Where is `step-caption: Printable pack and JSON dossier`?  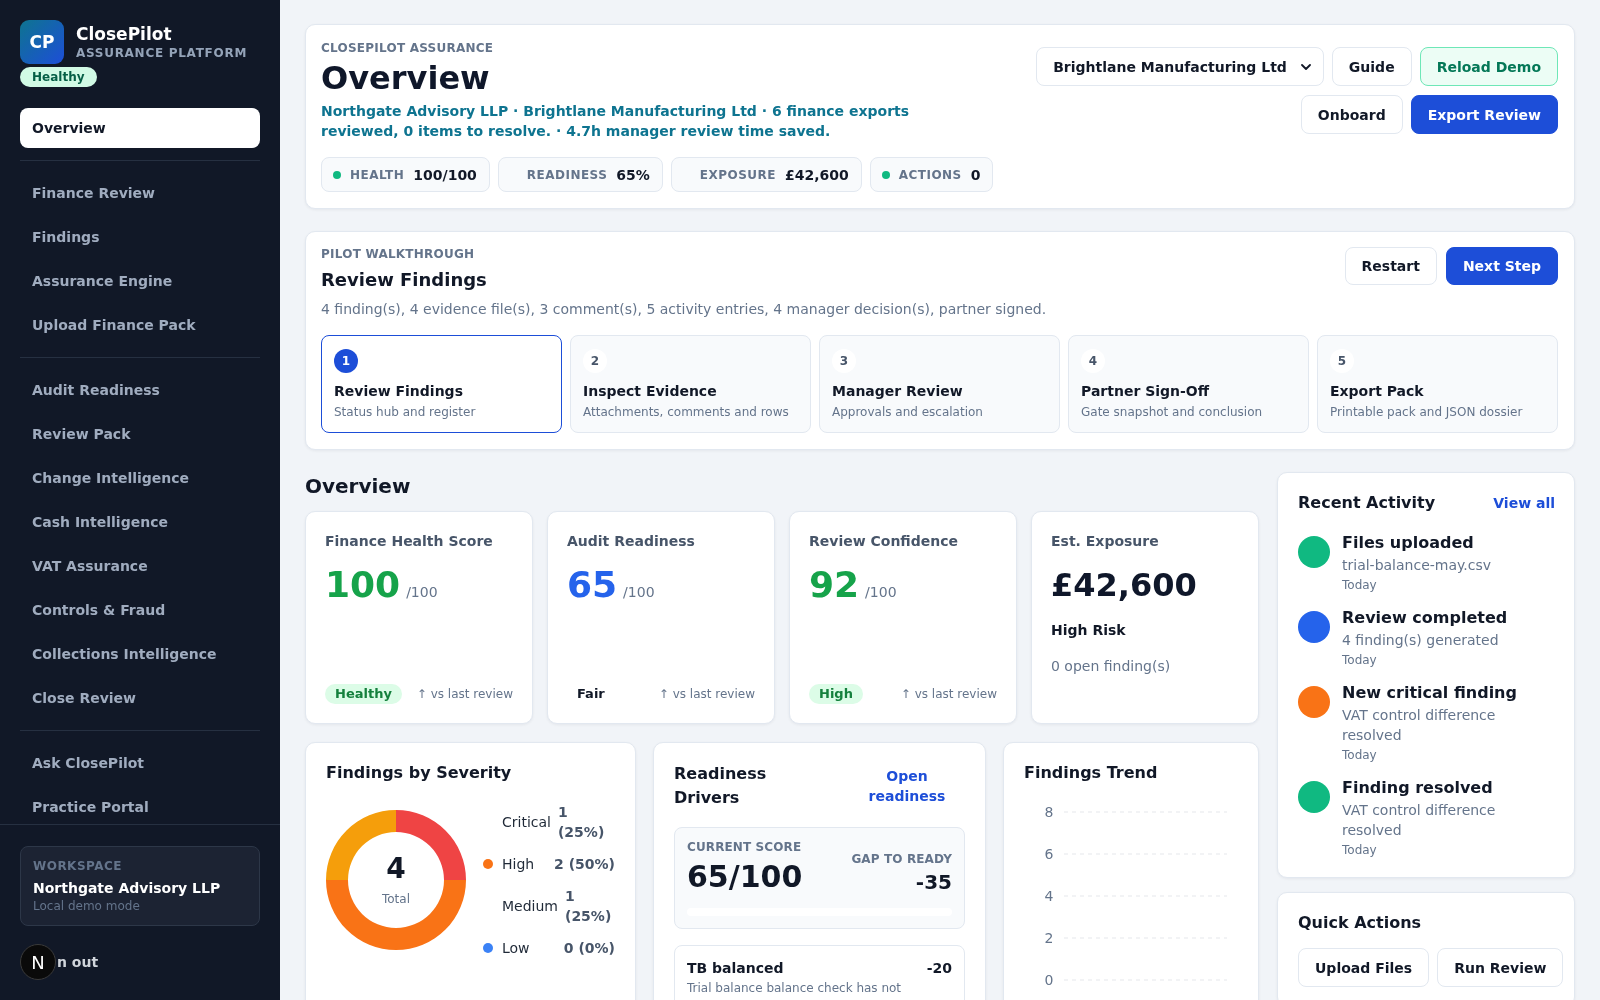
step-caption: Printable pack and JSON dossier is located at coordinates (1426, 412).